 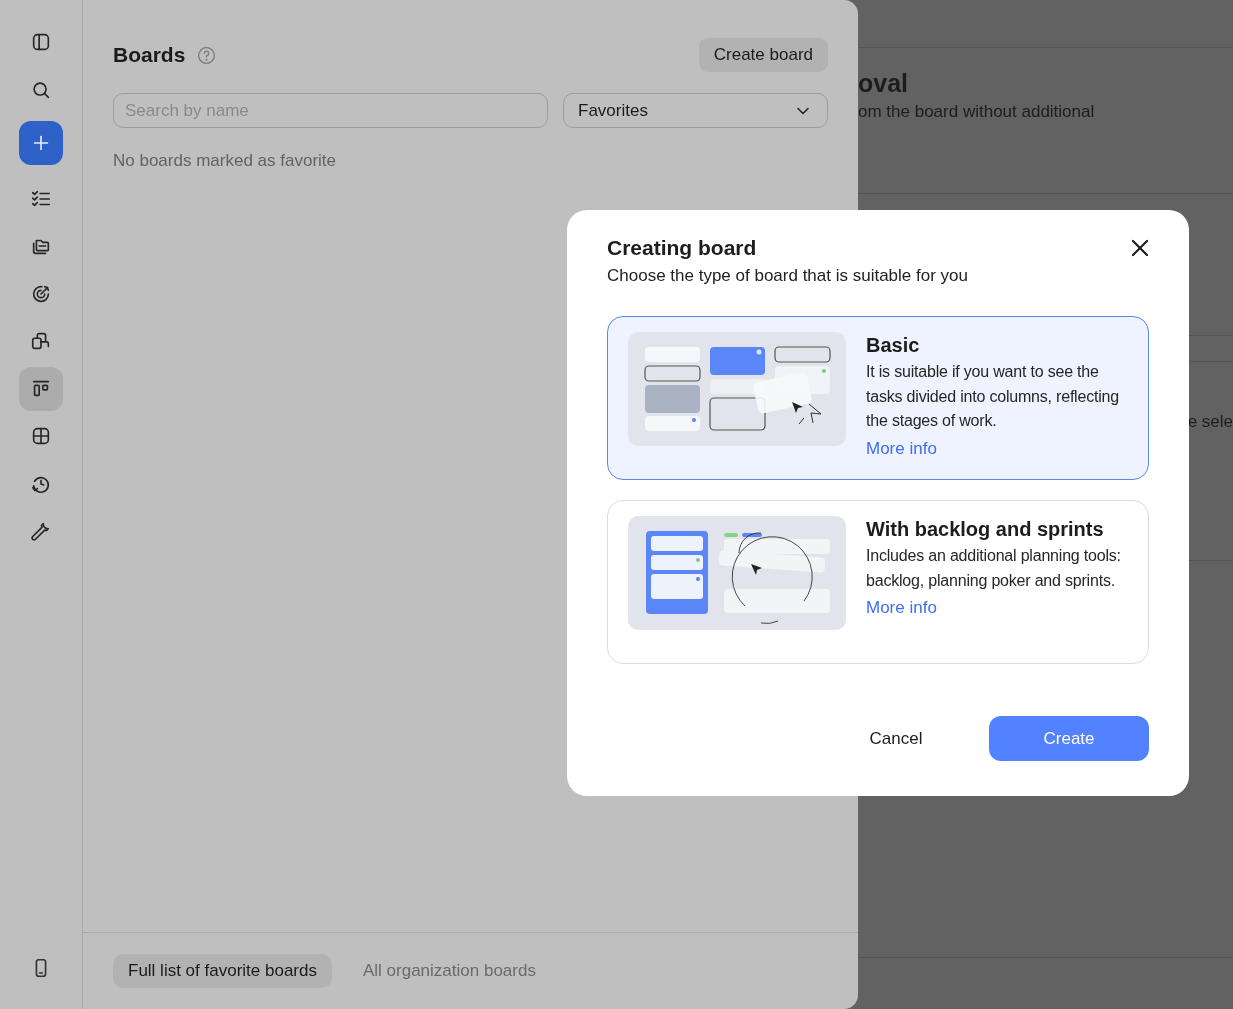 I want to click on panel-toggle-icon, so click(x=41, y=42).